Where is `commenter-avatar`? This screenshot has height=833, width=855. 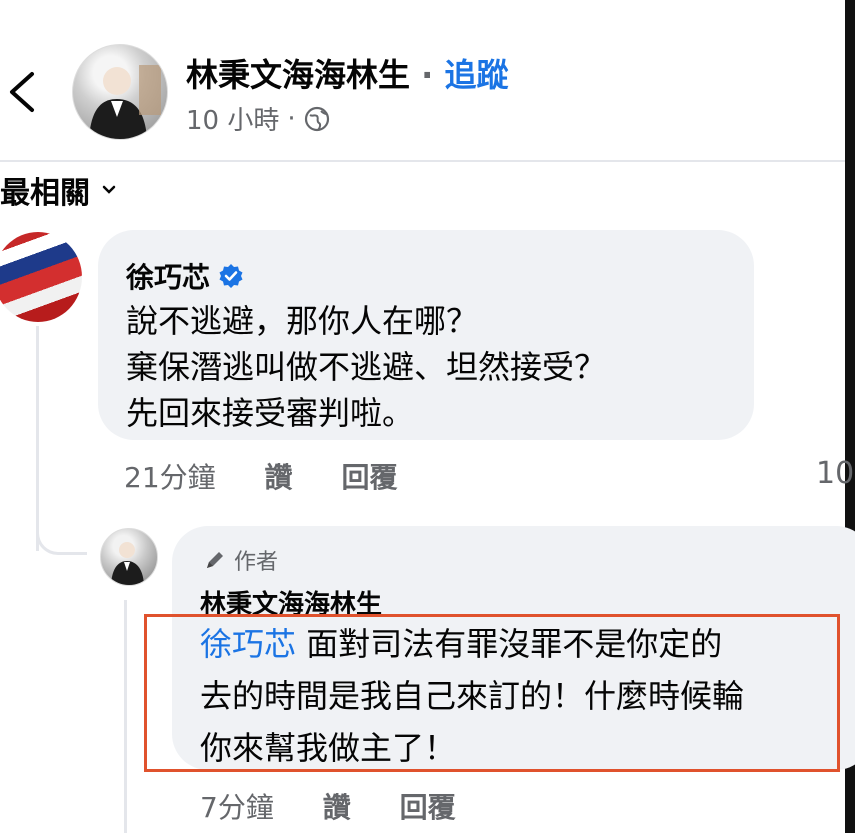 commenter-avatar is located at coordinates (41, 277).